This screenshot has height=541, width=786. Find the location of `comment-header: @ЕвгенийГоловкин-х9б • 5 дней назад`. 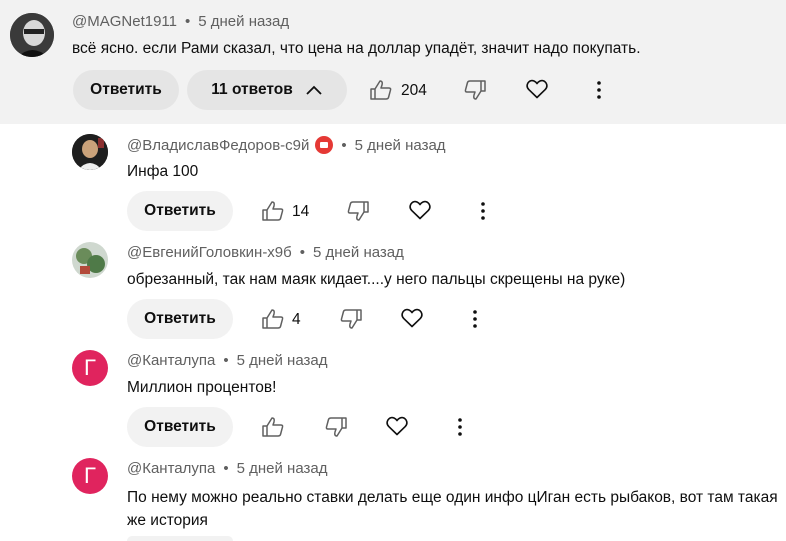

comment-header: @ЕвгенийГоловкин-х9б • 5 дней назад is located at coordinates (265, 252).